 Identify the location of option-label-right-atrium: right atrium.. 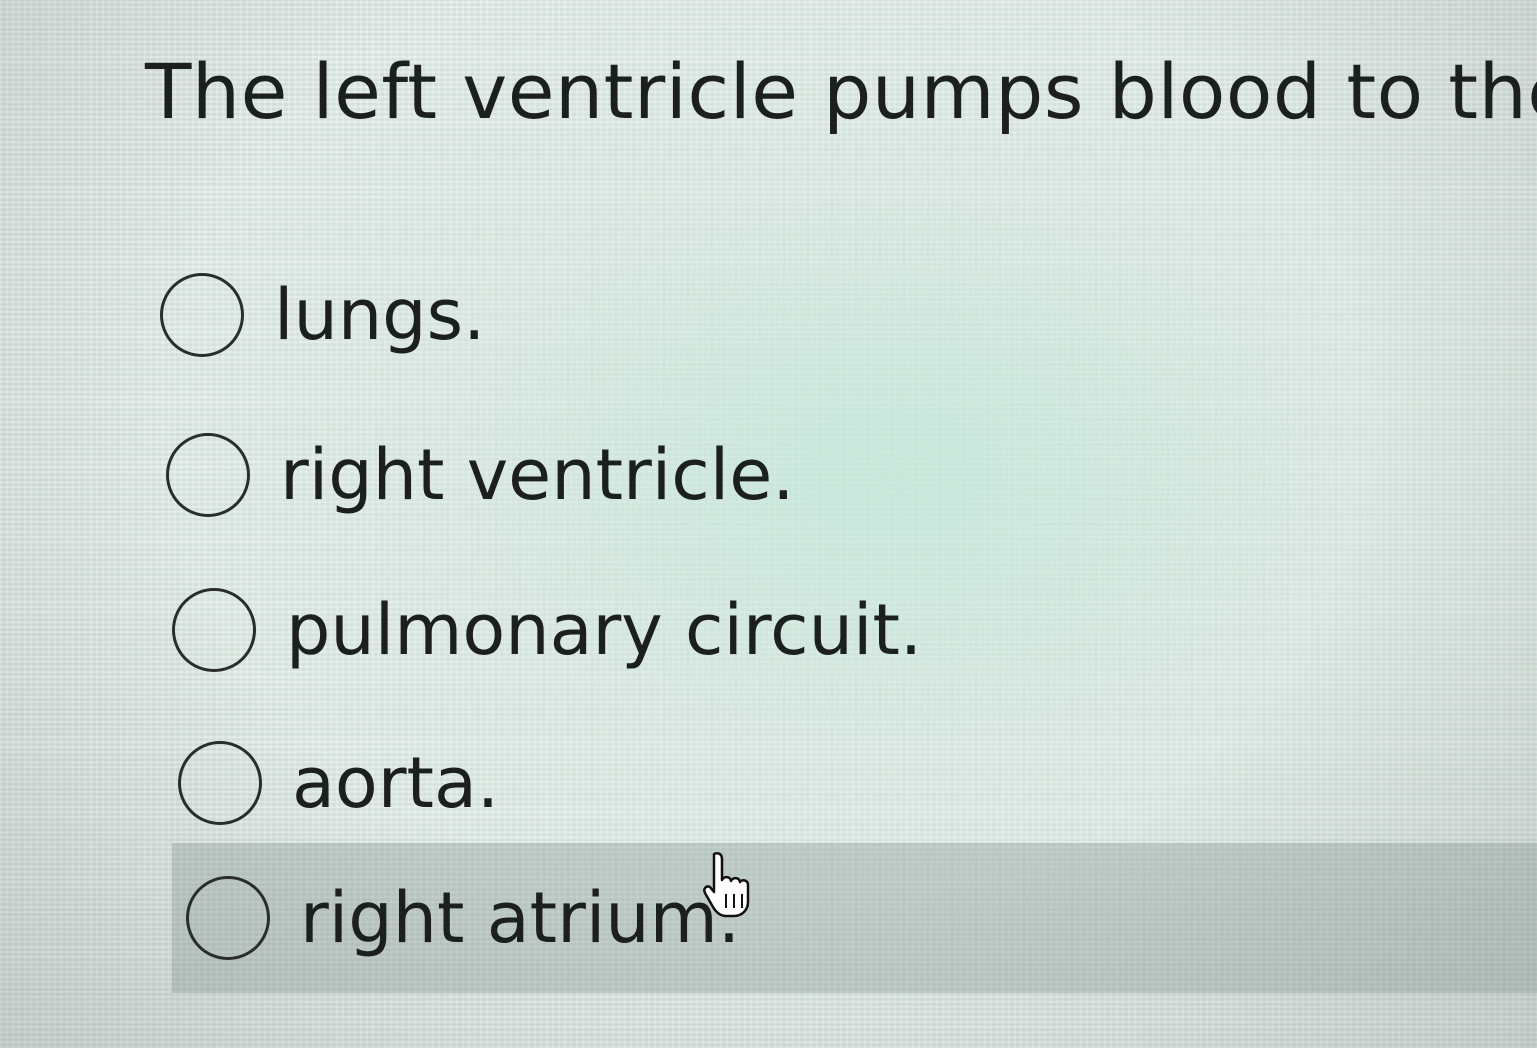
(520, 918).